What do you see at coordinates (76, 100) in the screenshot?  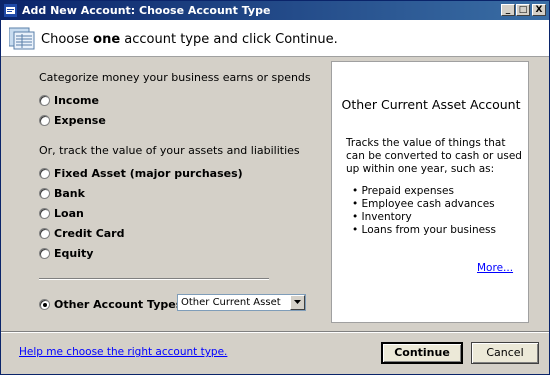 I see `radio-income-label: Income` at bounding box center [76, 100].